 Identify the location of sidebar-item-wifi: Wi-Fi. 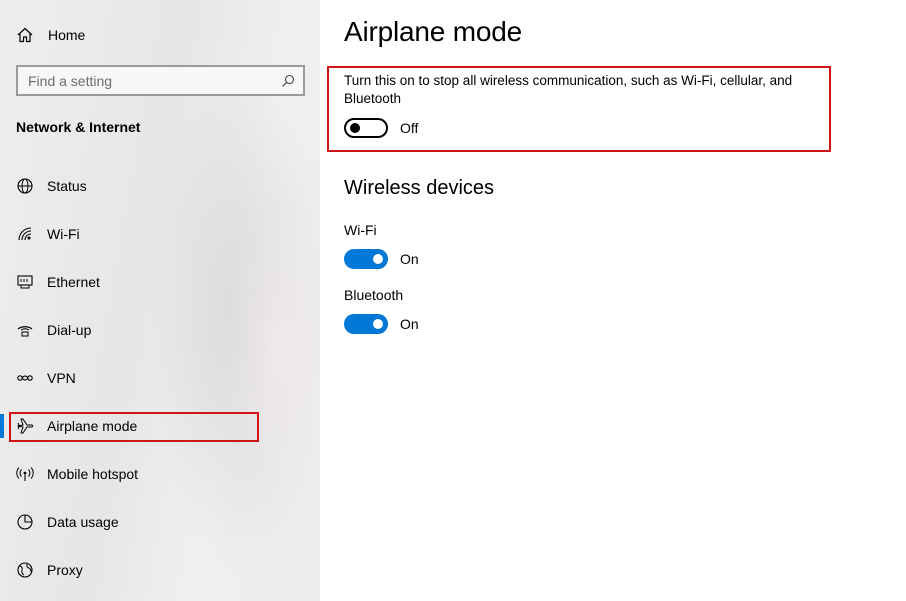
(160, 234).